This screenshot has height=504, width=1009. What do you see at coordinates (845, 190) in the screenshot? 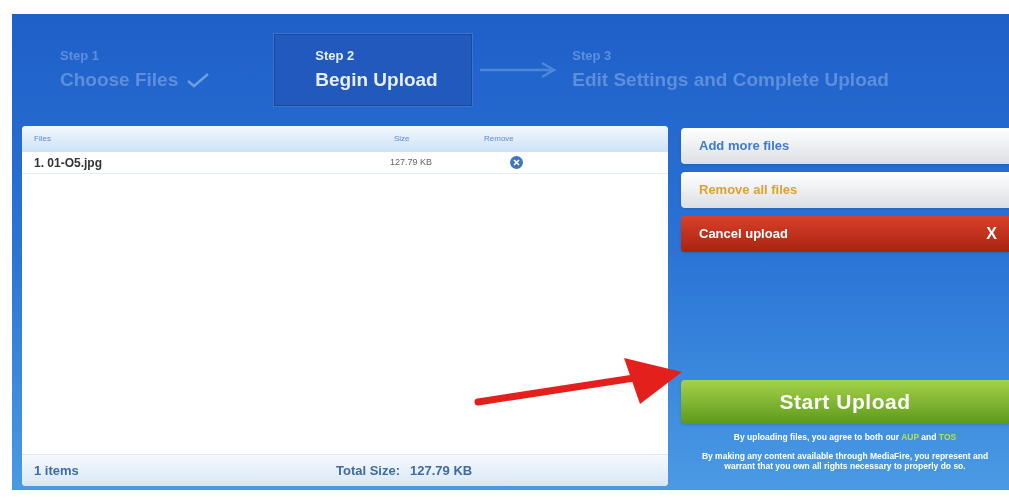
I see `remove-files-button: Remove all files` at bounding box center [845, 190].